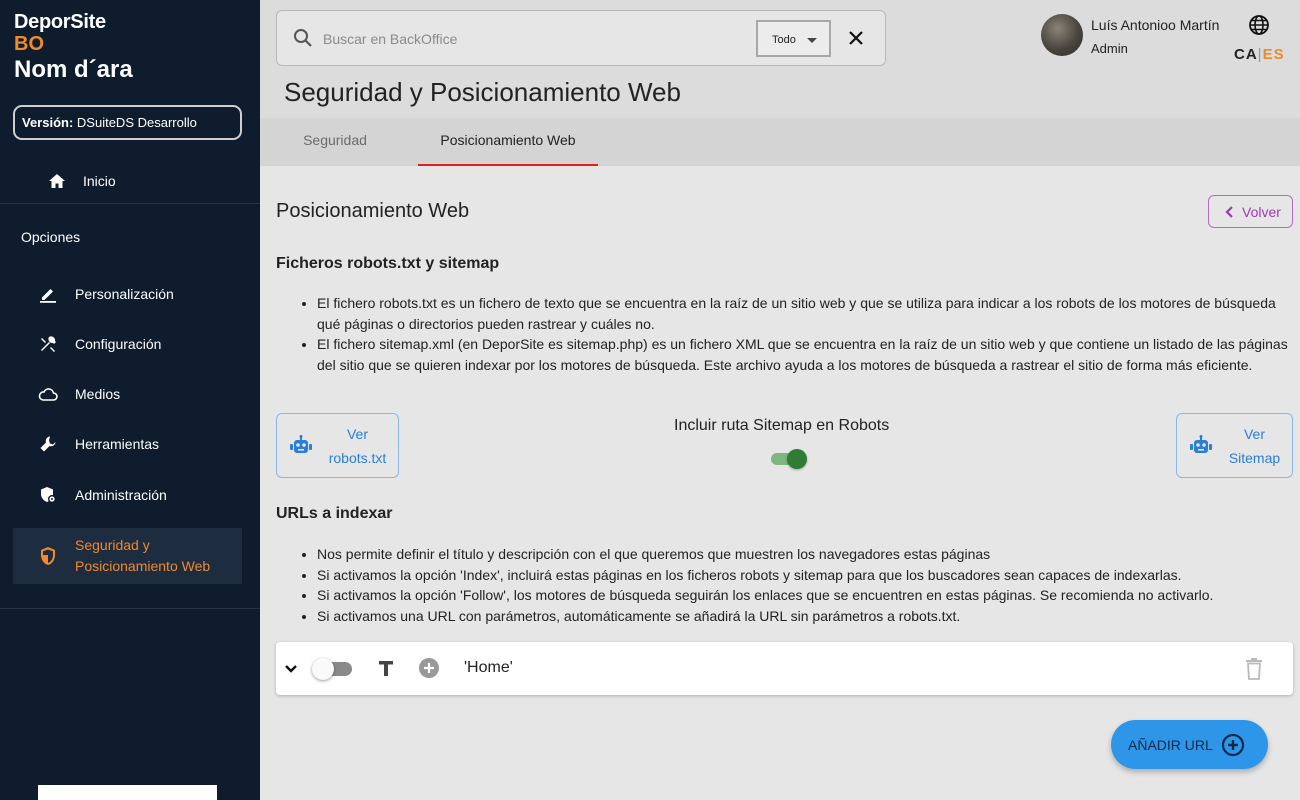 The width and height of the screenshot is (1300, 800). I want to click on version-label: Versión:, so click(48, 122).